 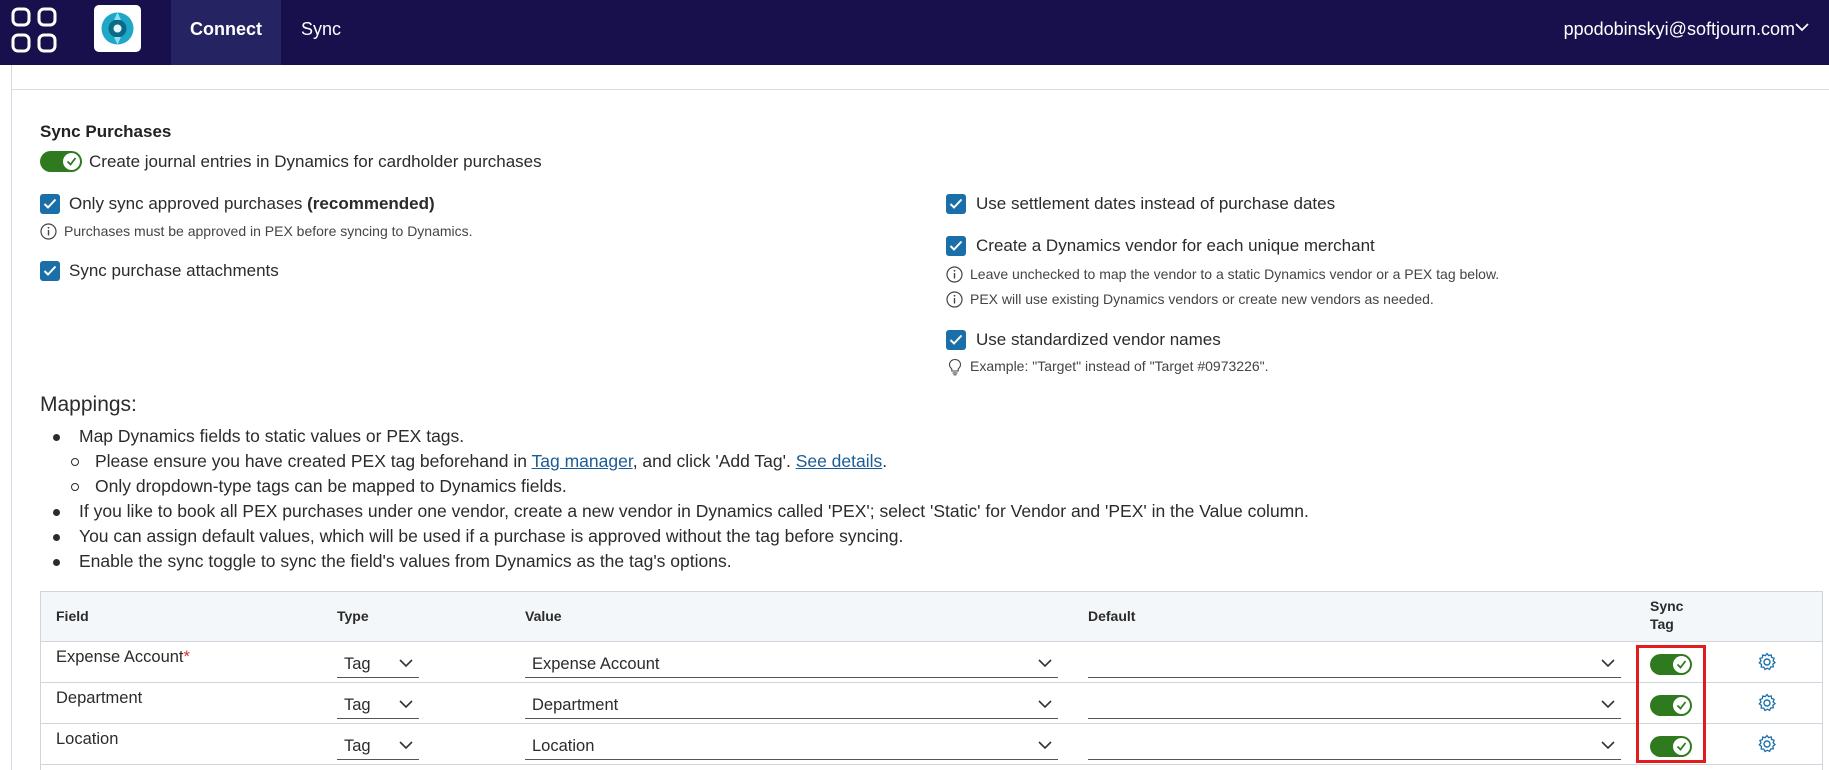 I want to click on lightbulb-icon, so click(x=955, y=367).